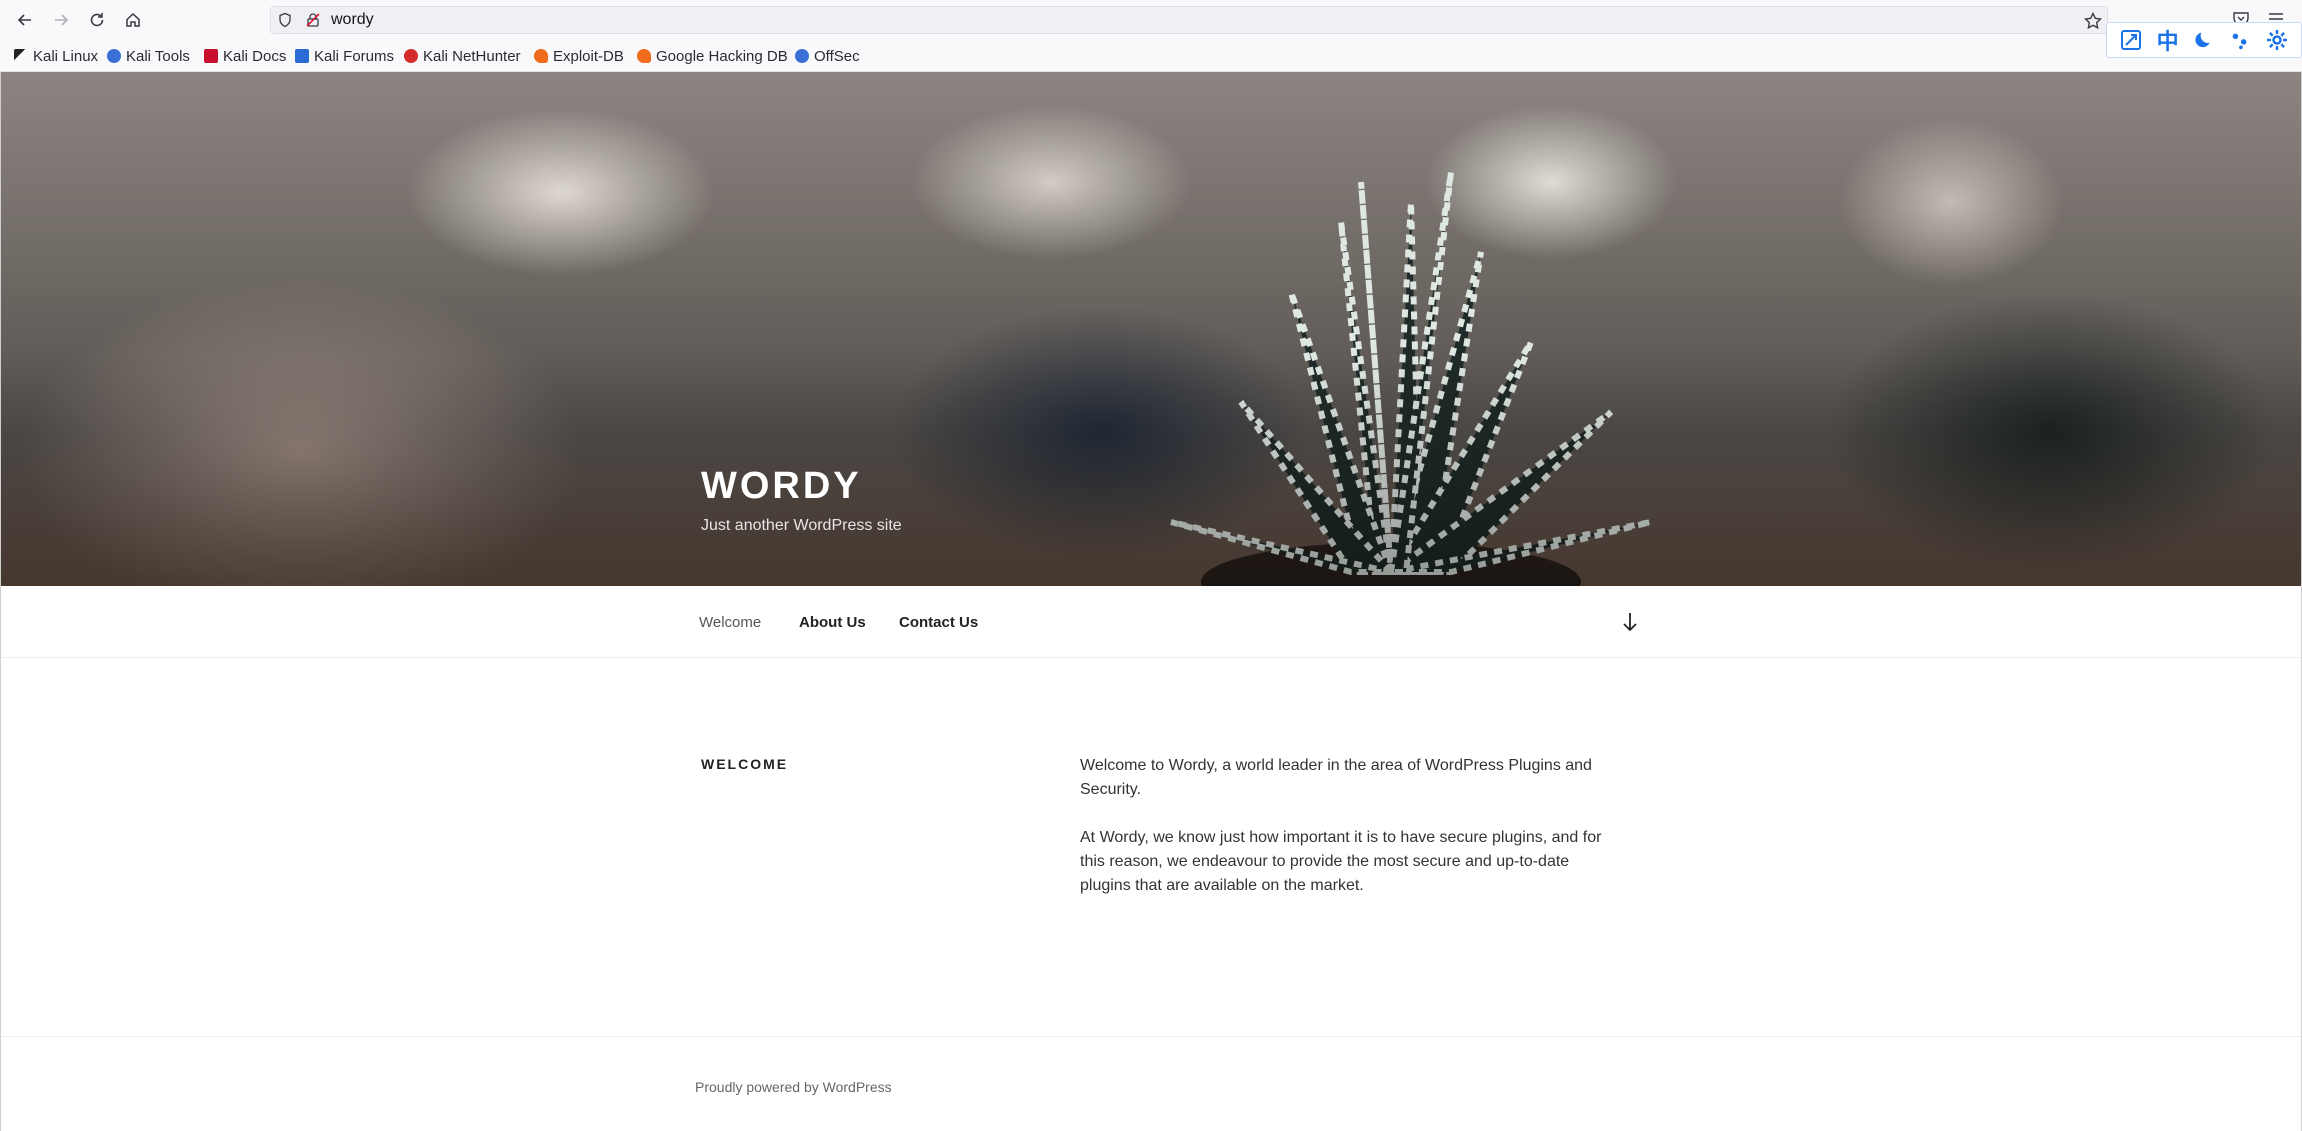 This screenshot has height=1131, width=2302. I want to click on bookmark-label: OffSec, so click(837, 56).